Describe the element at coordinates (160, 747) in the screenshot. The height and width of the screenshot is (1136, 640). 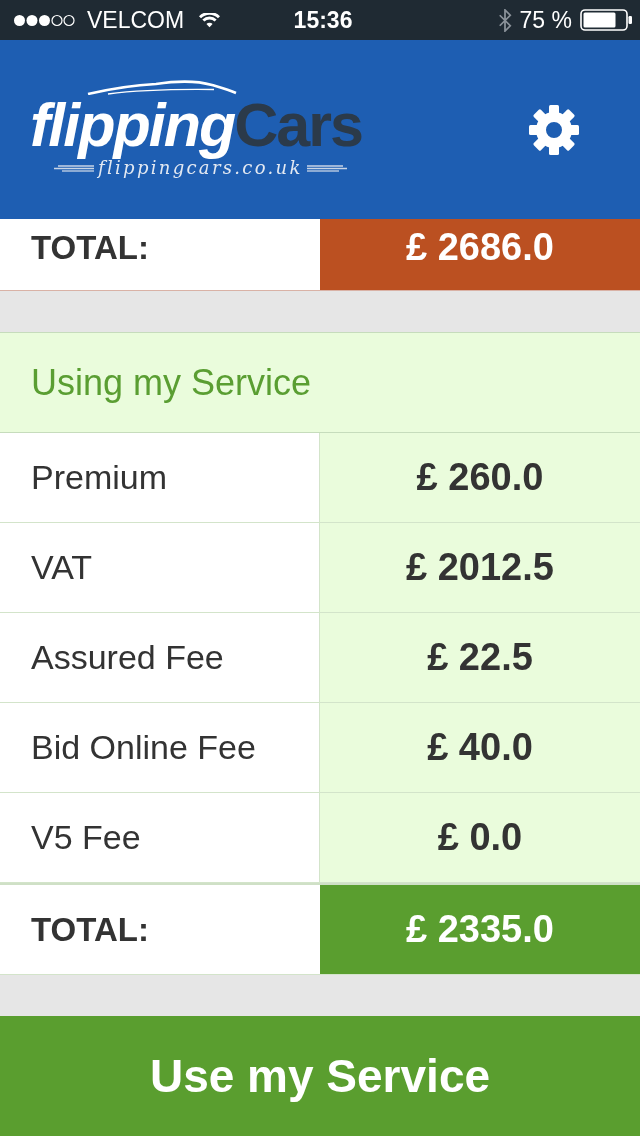
I see `fee-label: Bid Online Fee` at that location.